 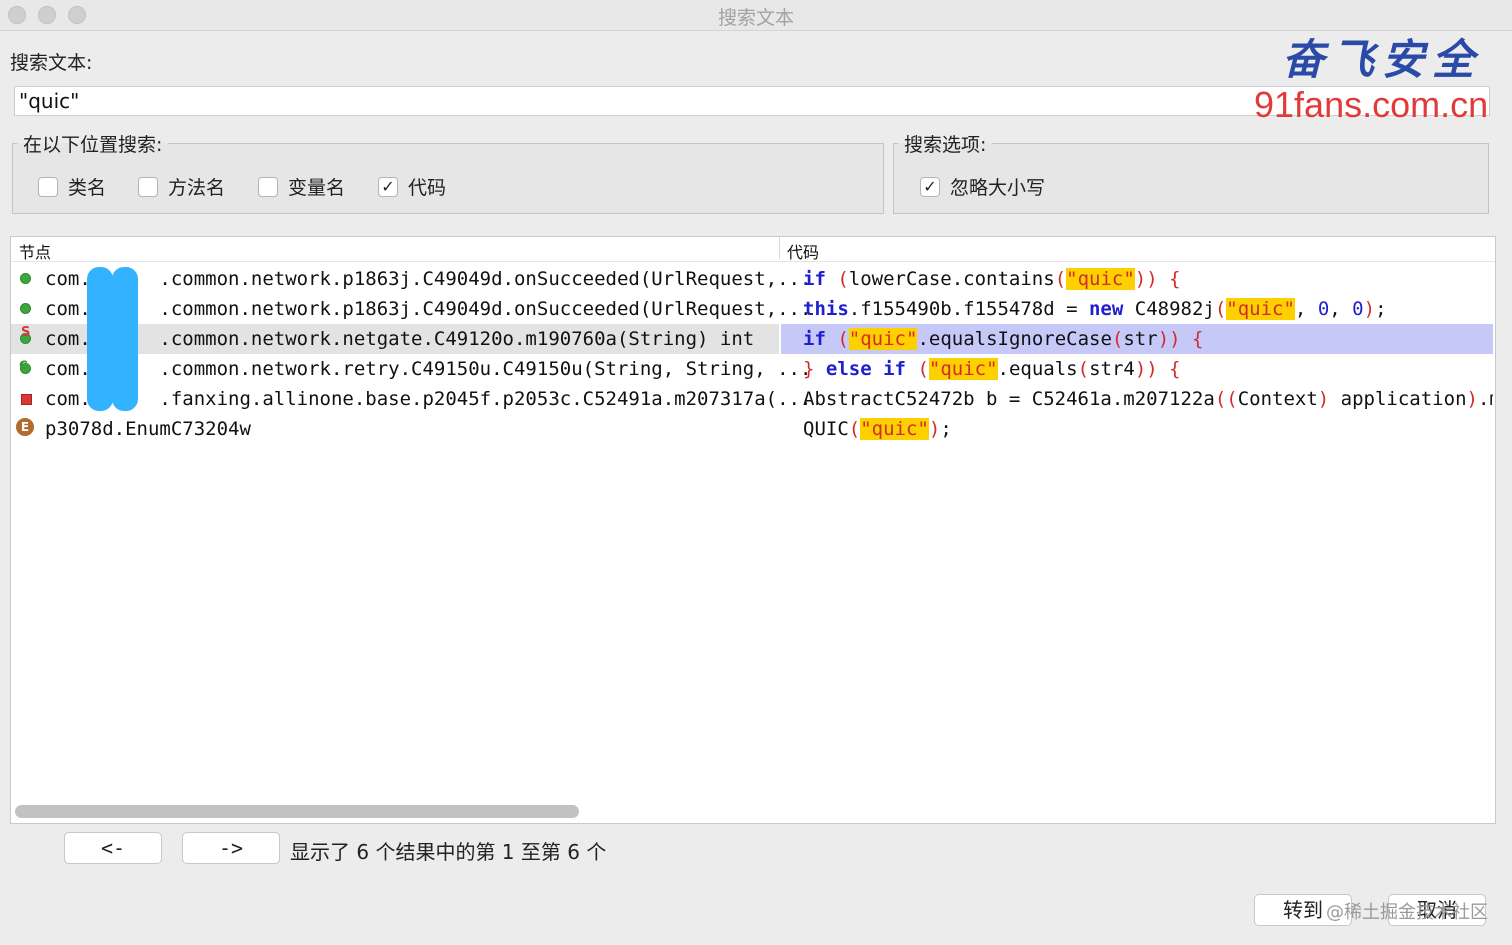 What do you see at coordinates (1407, 912) in the screenshot?
I see `watermark-juejin: @稀土掘金技术社区` at bounding box center [1407, 912].